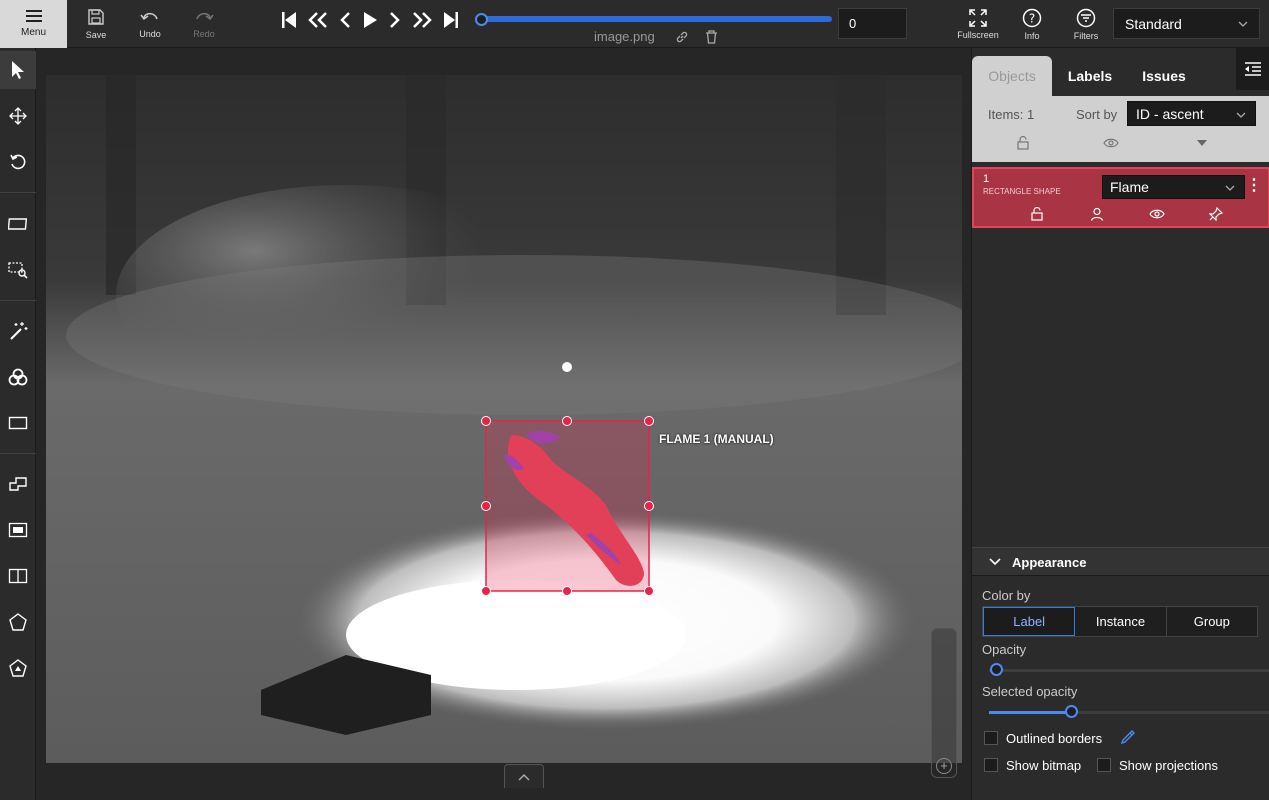 The height and width of the screenshot is (800, 1269). I want to click on show-bitmap-checkbox, so click(991, 765).